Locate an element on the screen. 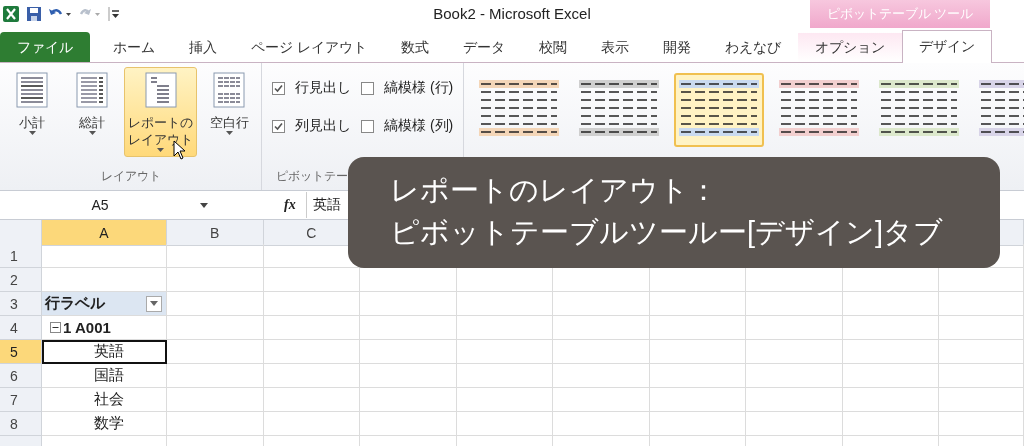 This screenshot has width=1024, height=446. row-header: 7 is located at coordinates (21, 400).